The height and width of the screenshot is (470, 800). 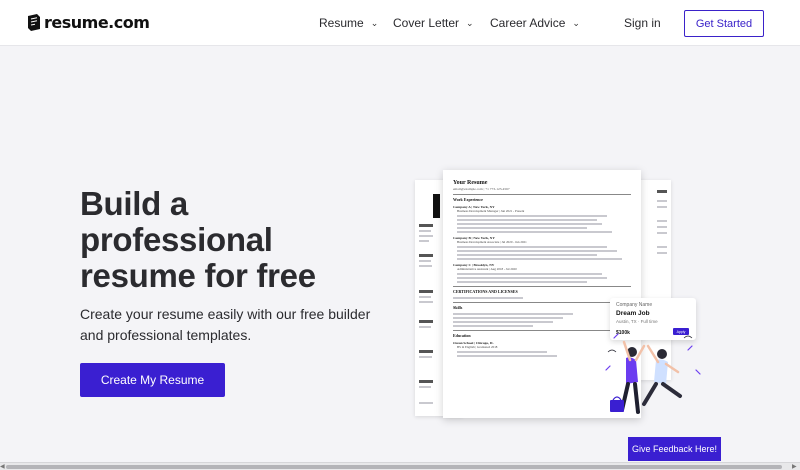 What do you see at coordinates (198, 239) in the screenshot?
I see `hero-title: Build a professional resume for free` at bounding box center [198, 239].